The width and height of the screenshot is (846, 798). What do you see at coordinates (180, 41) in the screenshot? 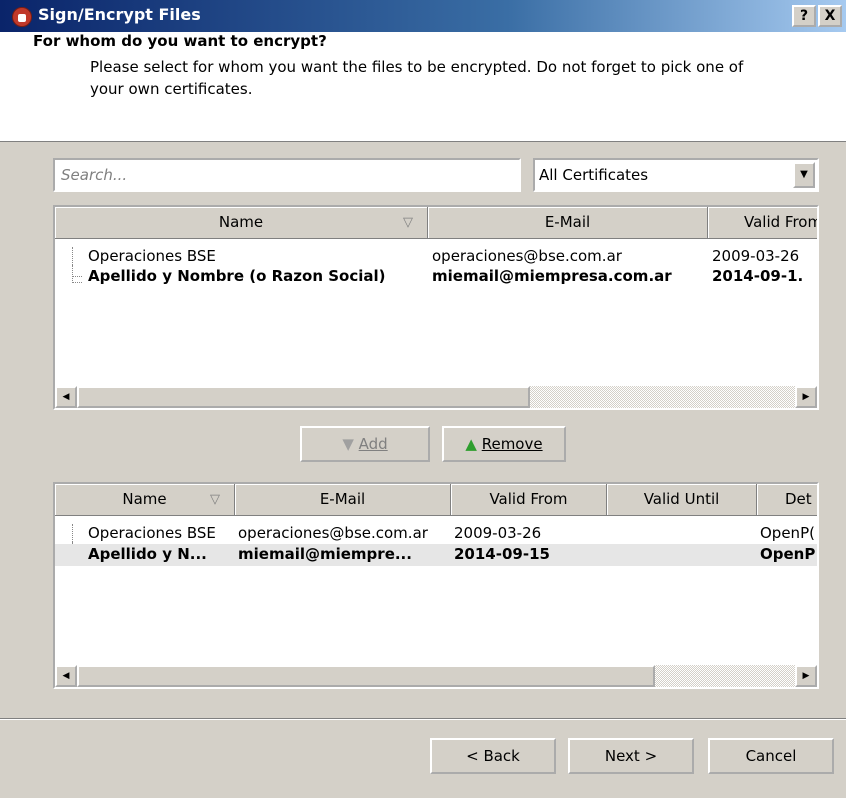
I see `page-title: For whom do you want to encrypt?` at bounding box center [180, 41].